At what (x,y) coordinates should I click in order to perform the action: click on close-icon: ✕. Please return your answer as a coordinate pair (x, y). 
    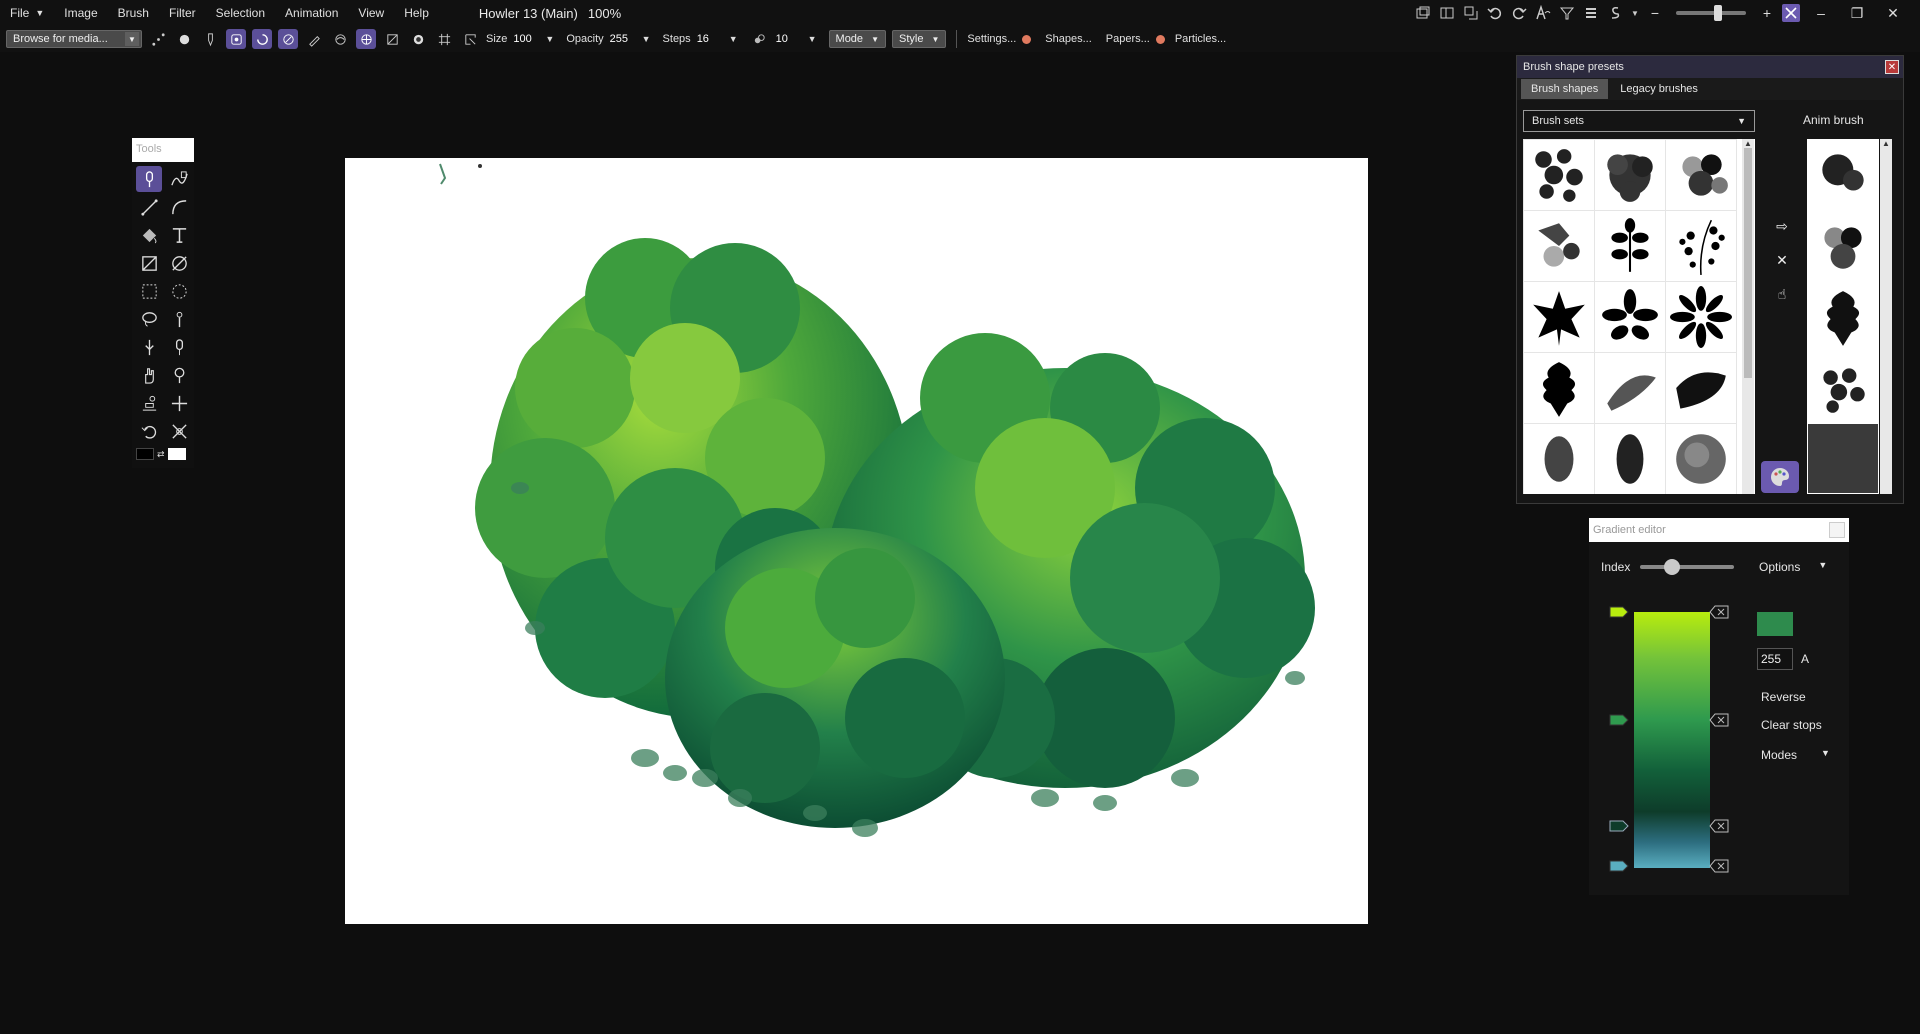
    Looking at the image, I should click on (1892, 67).